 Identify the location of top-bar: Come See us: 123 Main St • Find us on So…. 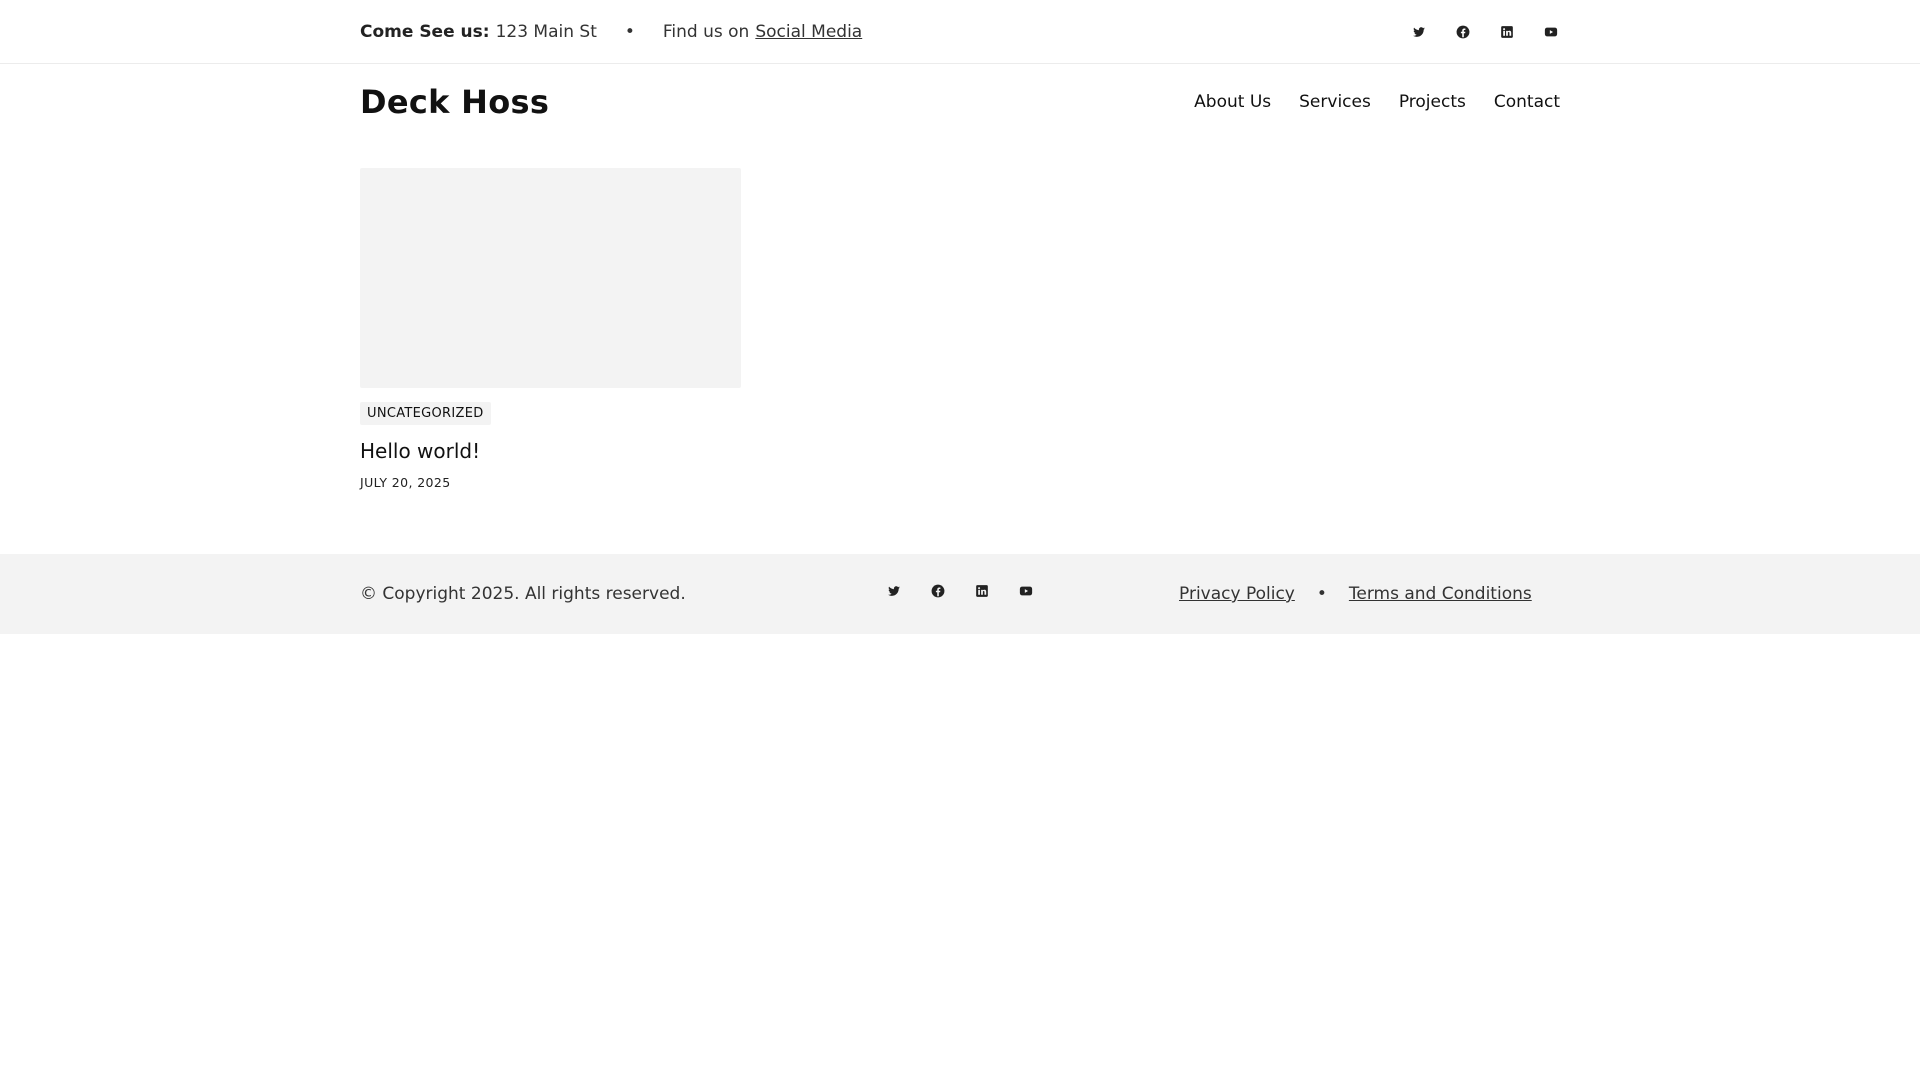
(960, 32).